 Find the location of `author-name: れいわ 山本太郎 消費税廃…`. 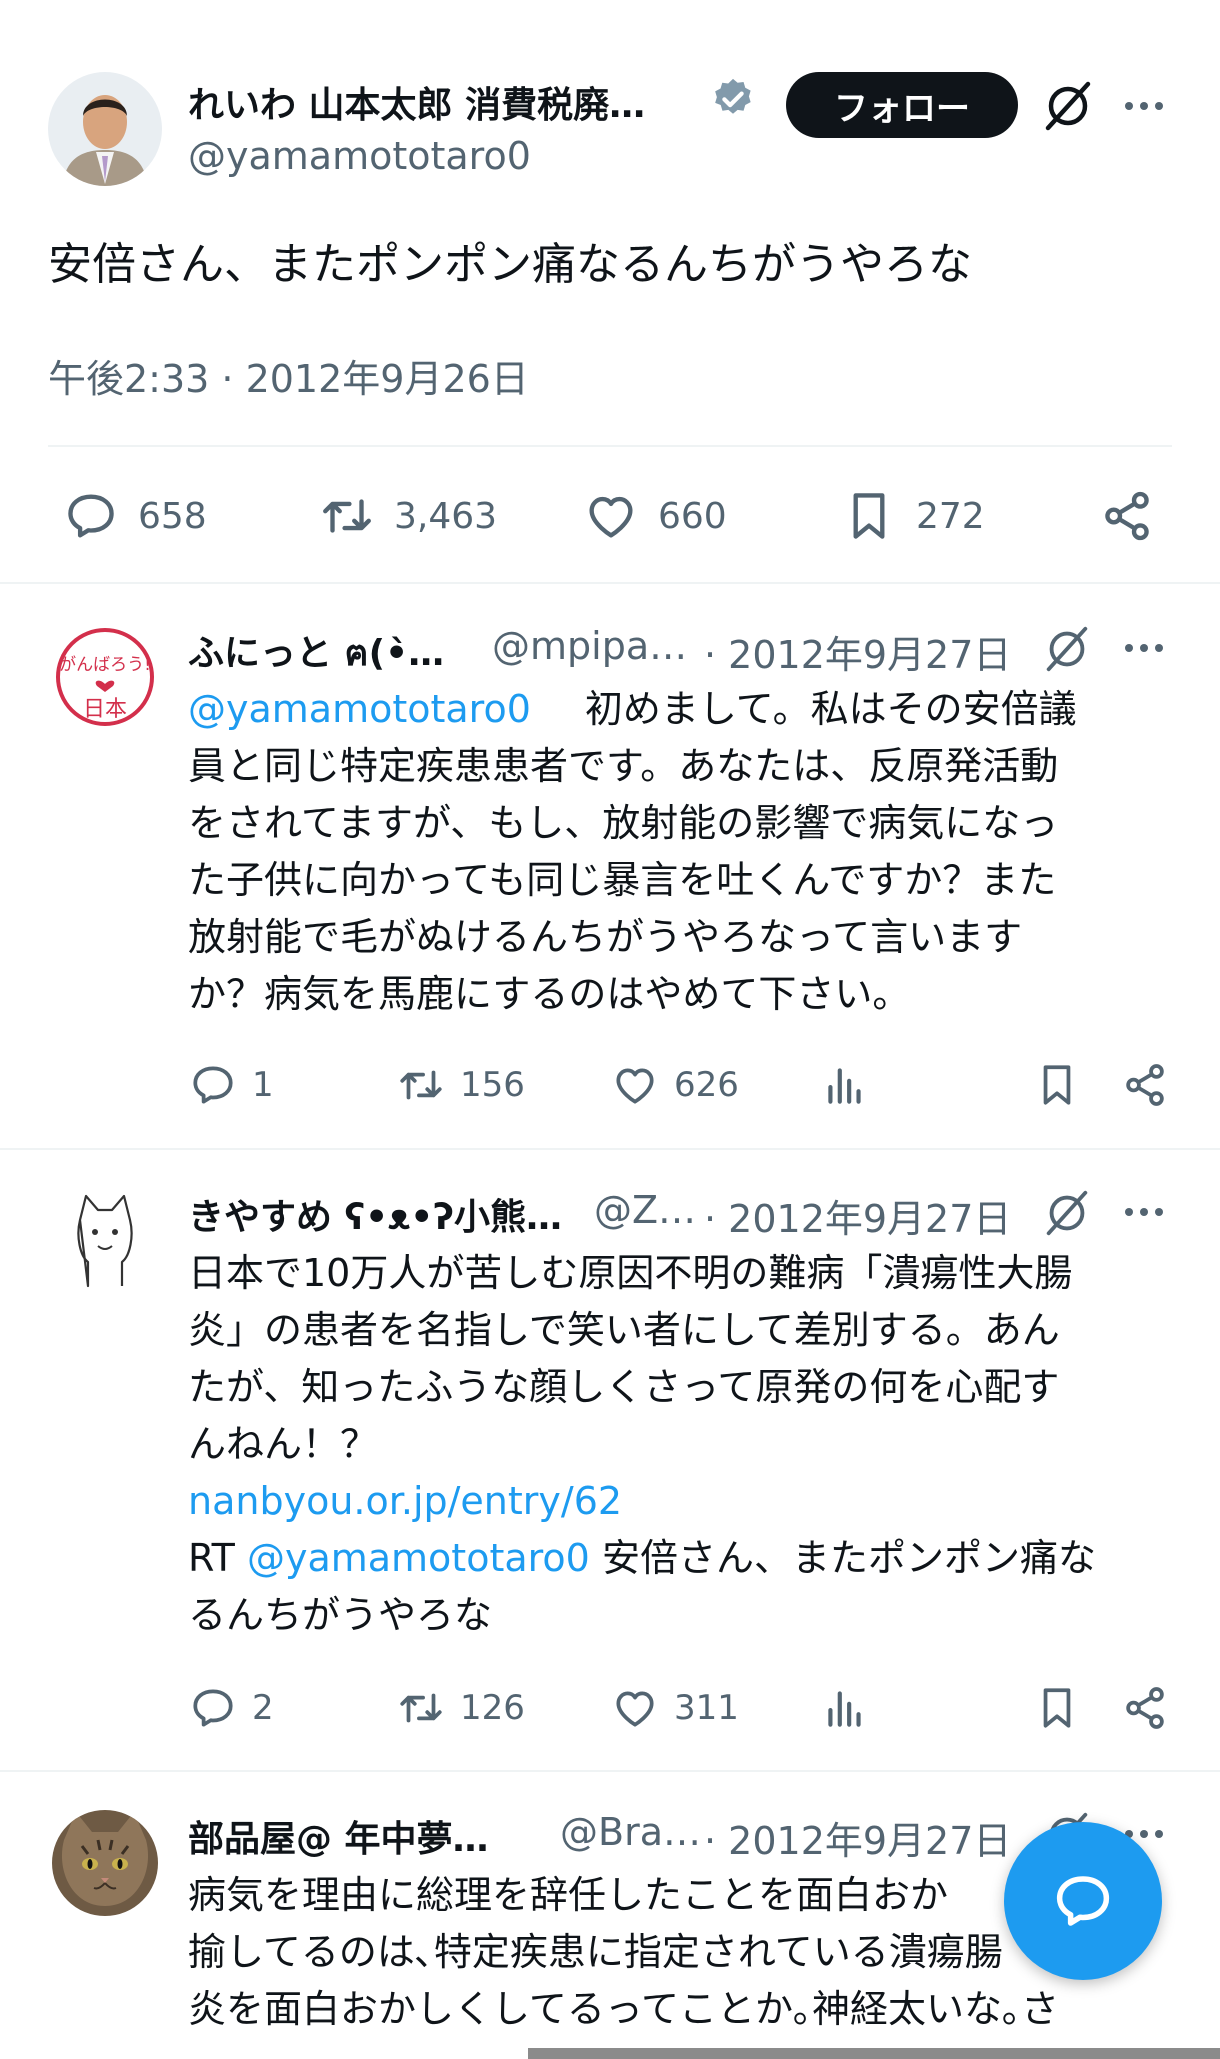

author-name: れいわ 山本太郎 消費税廃… is located at coordinates (416, 102).